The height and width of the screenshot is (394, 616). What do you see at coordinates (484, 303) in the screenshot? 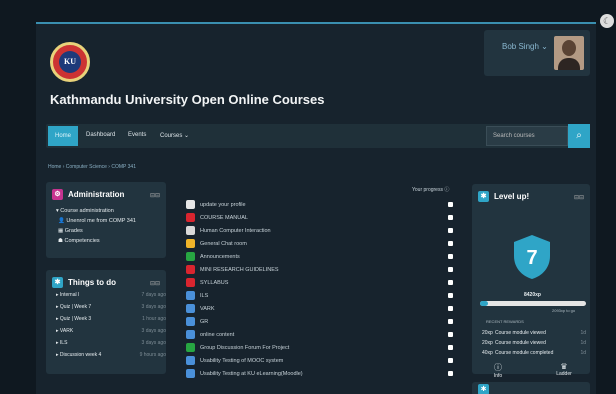
I see `level-progress-fill` at bounding box center [484, 303].